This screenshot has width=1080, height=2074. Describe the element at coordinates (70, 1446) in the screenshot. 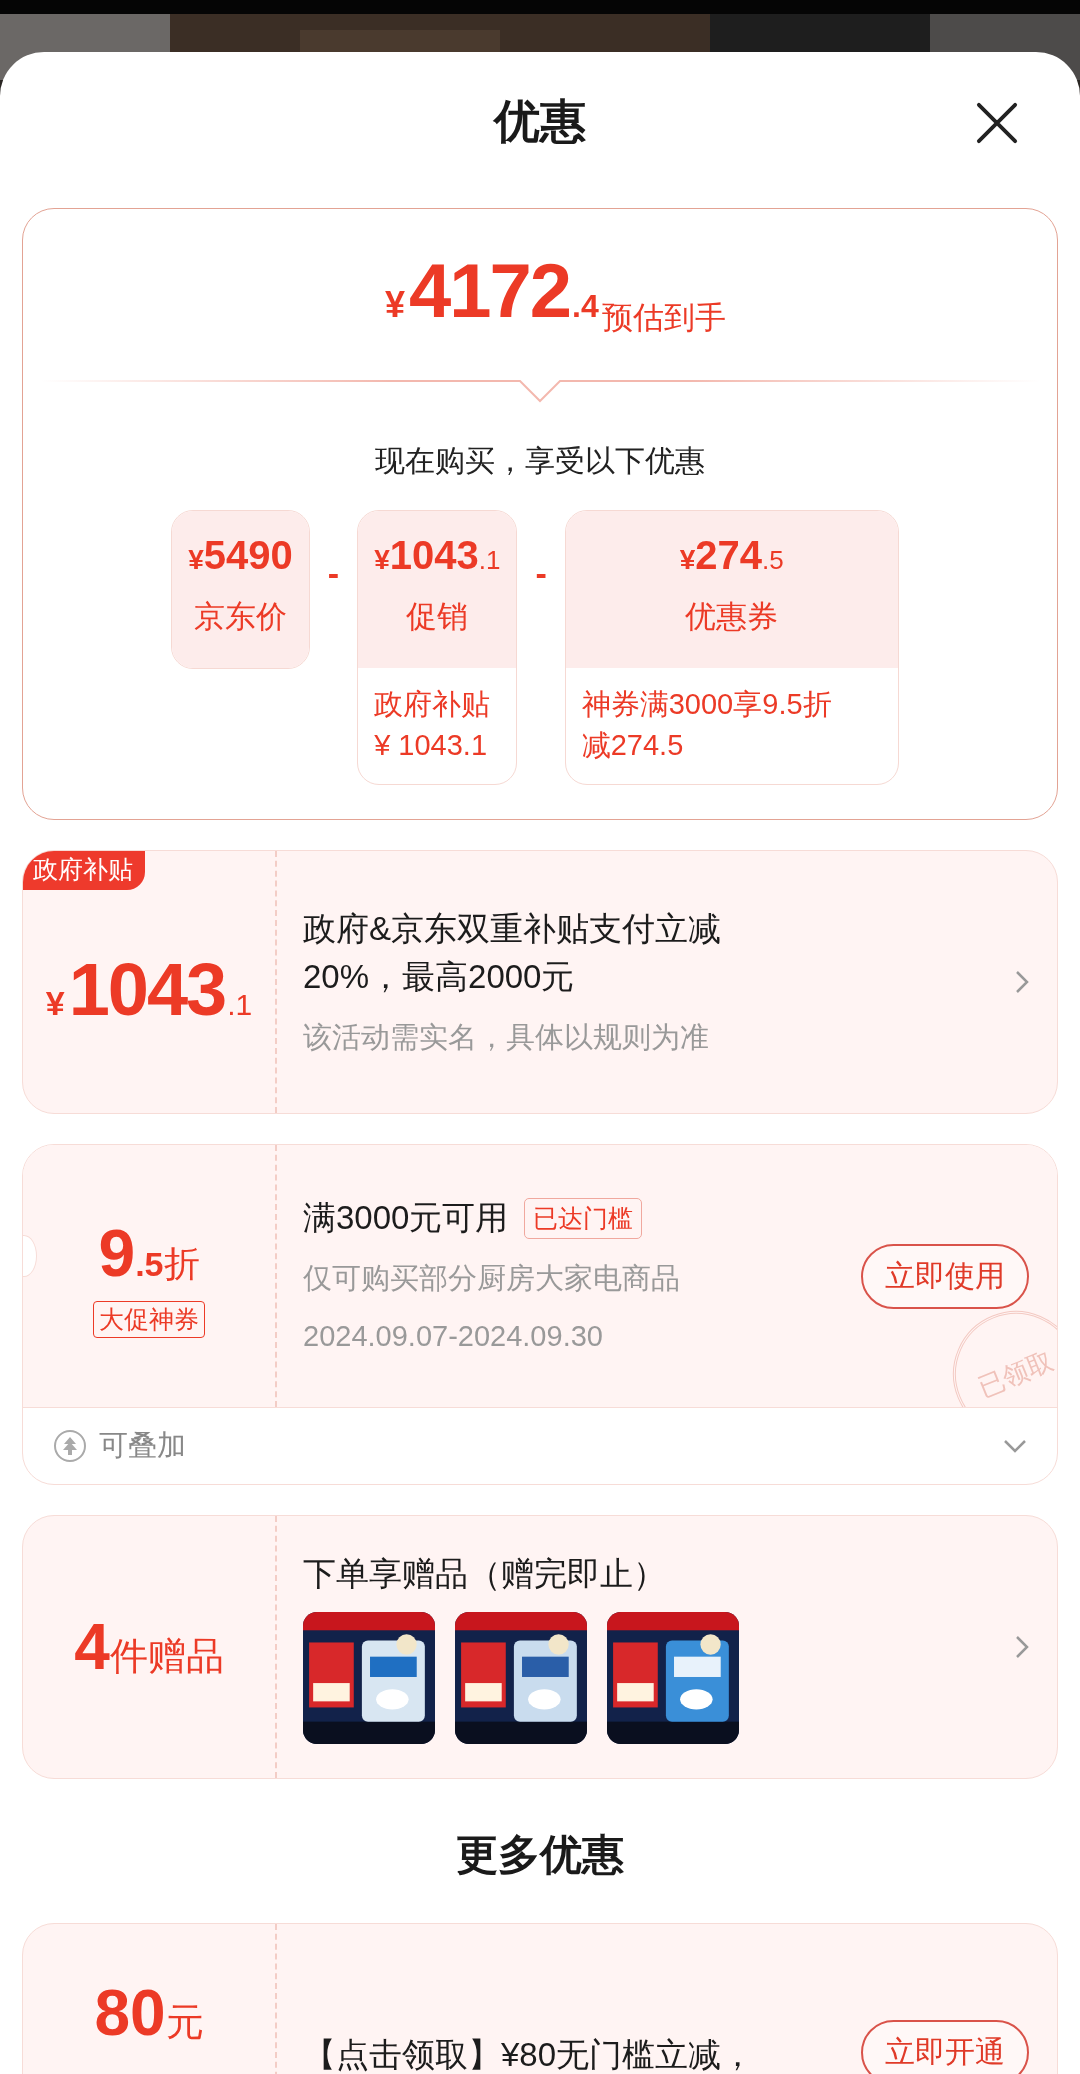

I see `stack-icon` at that location.